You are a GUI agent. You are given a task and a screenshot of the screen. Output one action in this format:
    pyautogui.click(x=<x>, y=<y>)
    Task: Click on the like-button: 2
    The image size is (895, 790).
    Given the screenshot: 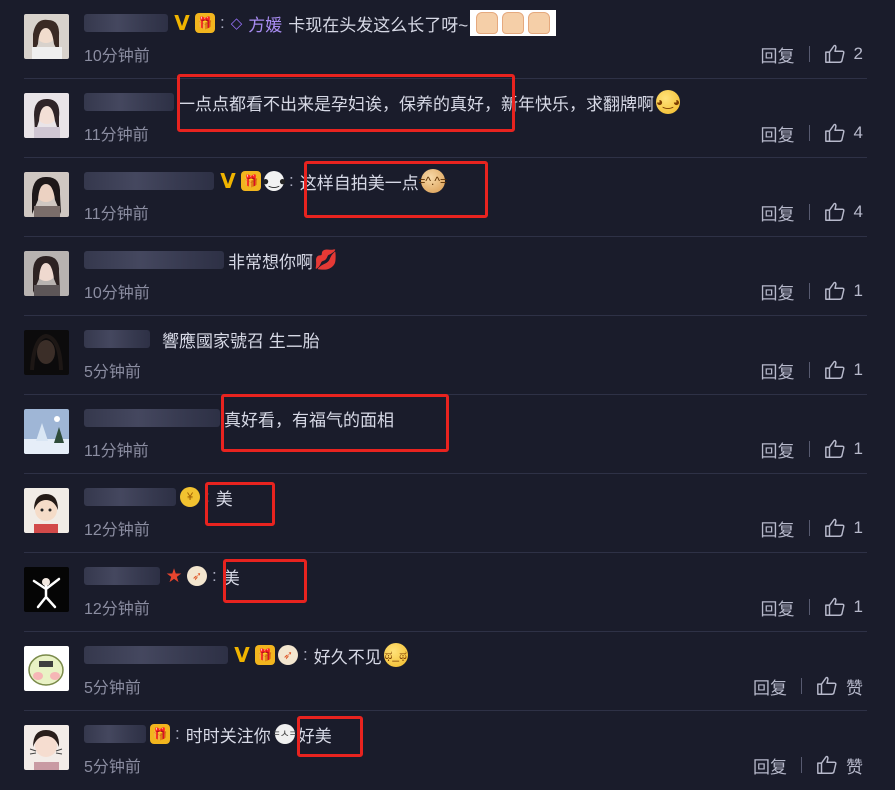 What is the action you would take?
    pyautogui.click(x=843, y=54)
    